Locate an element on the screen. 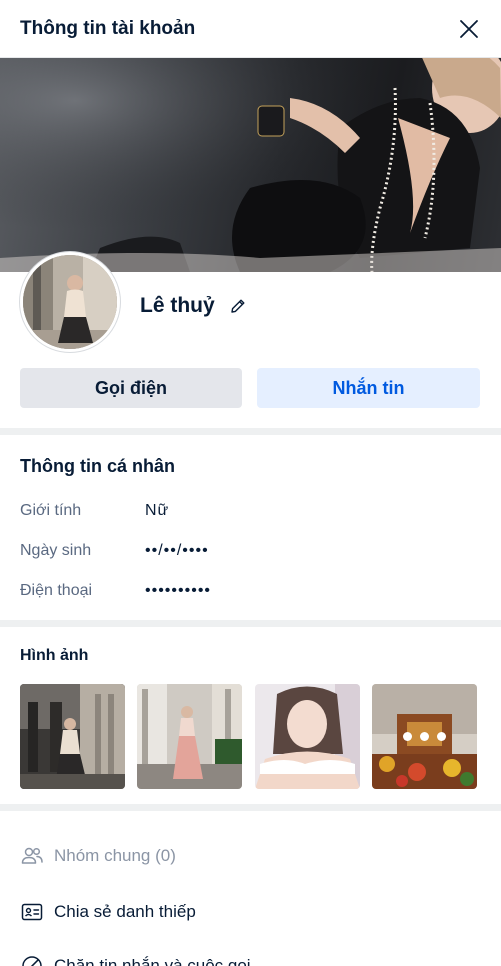  close-button is located at coordinates (469, 29).